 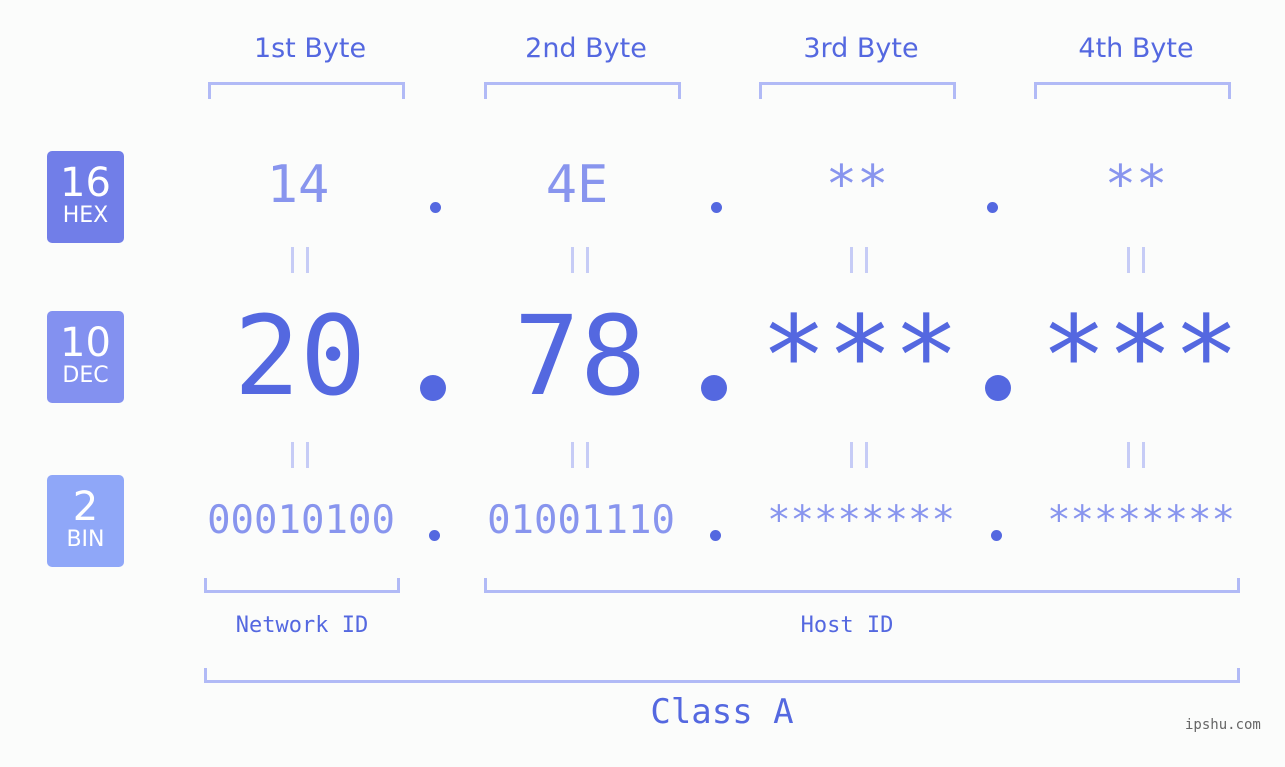 What do you see at coordinates (85, 507) in the screenshot?
I see `bin-badge-number: 2` at bounding box center [85, 507].